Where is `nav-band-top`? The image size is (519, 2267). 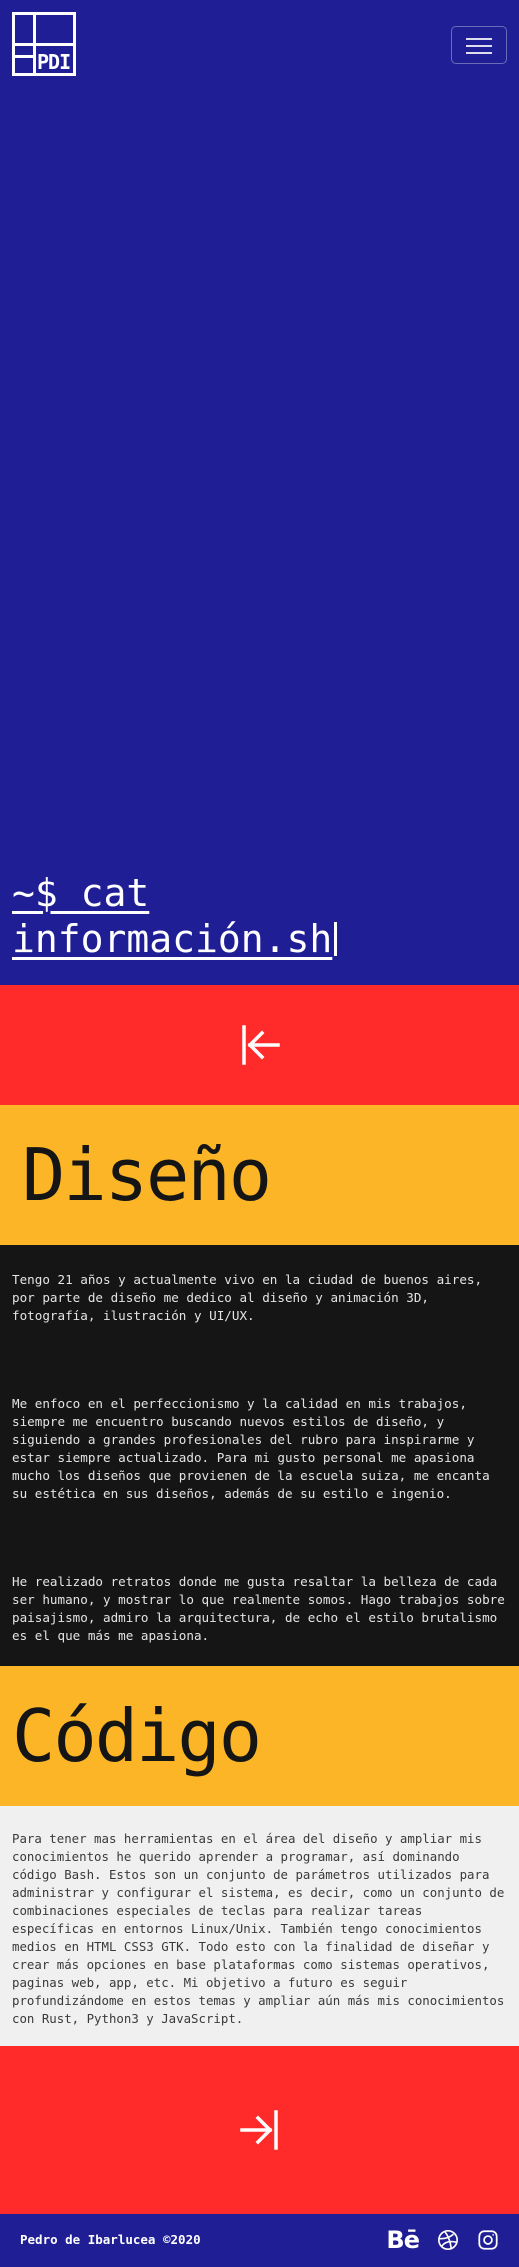 nav-band-top is located at coordinates (259, 1045).